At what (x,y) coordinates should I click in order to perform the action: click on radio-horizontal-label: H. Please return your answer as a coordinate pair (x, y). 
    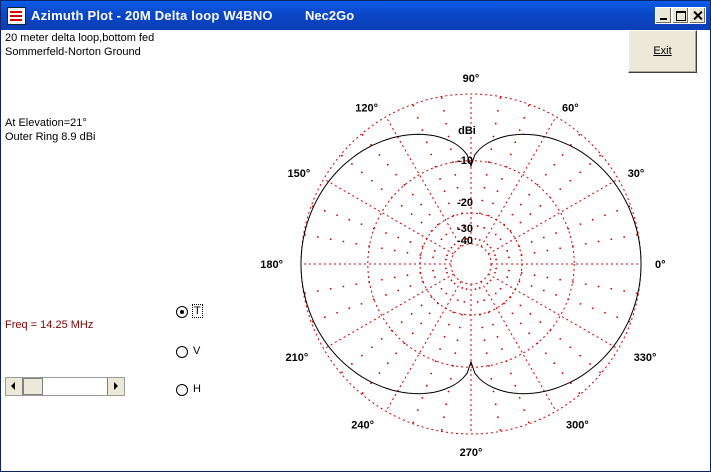
    Looking at the image, I should click on (197, 389).